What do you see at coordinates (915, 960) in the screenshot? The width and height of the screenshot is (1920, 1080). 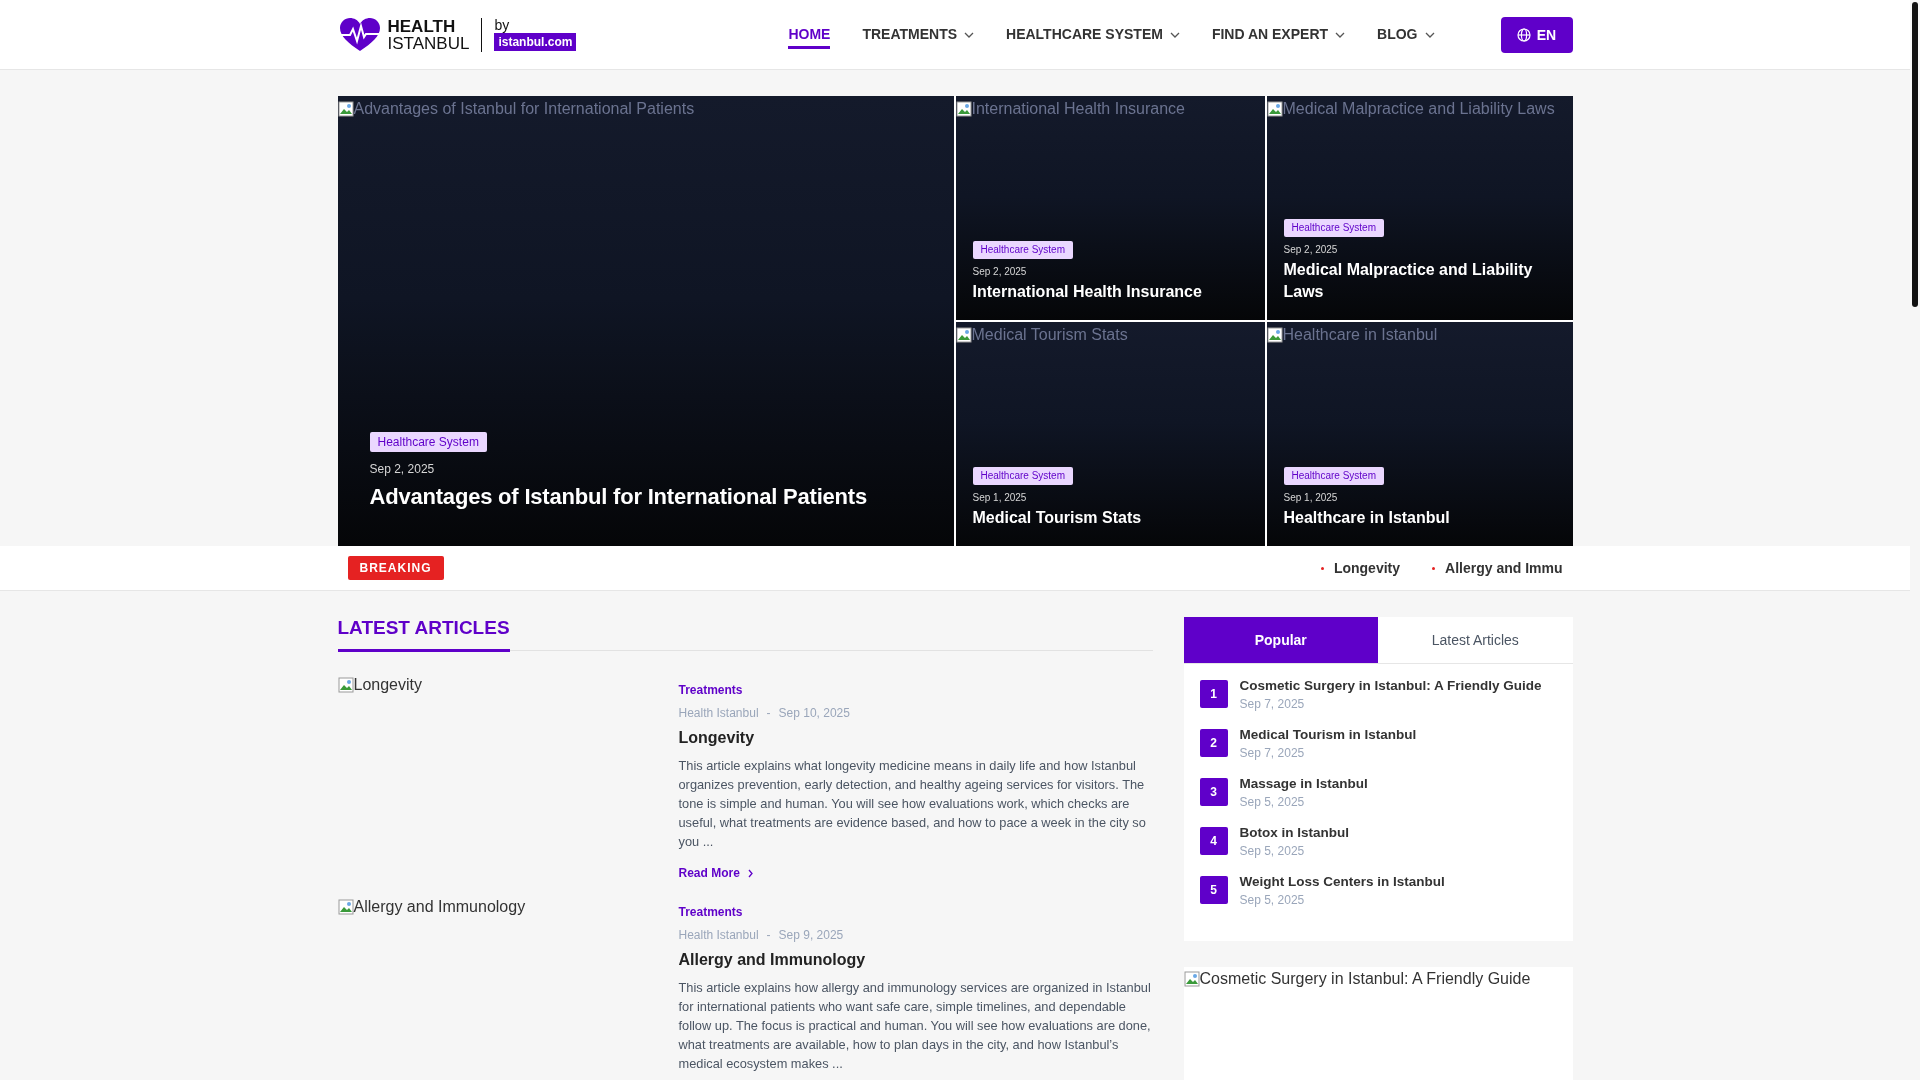 I see `article-title: Allergy and Immunology` at bounding box center [915, 960].